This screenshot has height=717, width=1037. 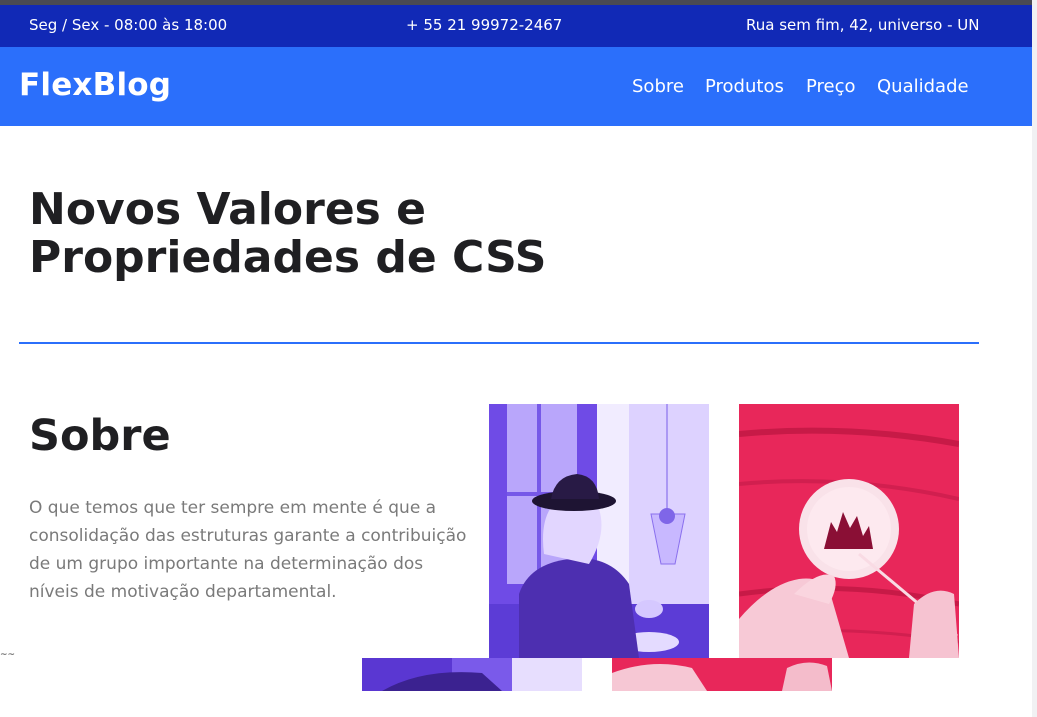 I want to click on woman-with-hat-photo, so click(x=599, y=531).